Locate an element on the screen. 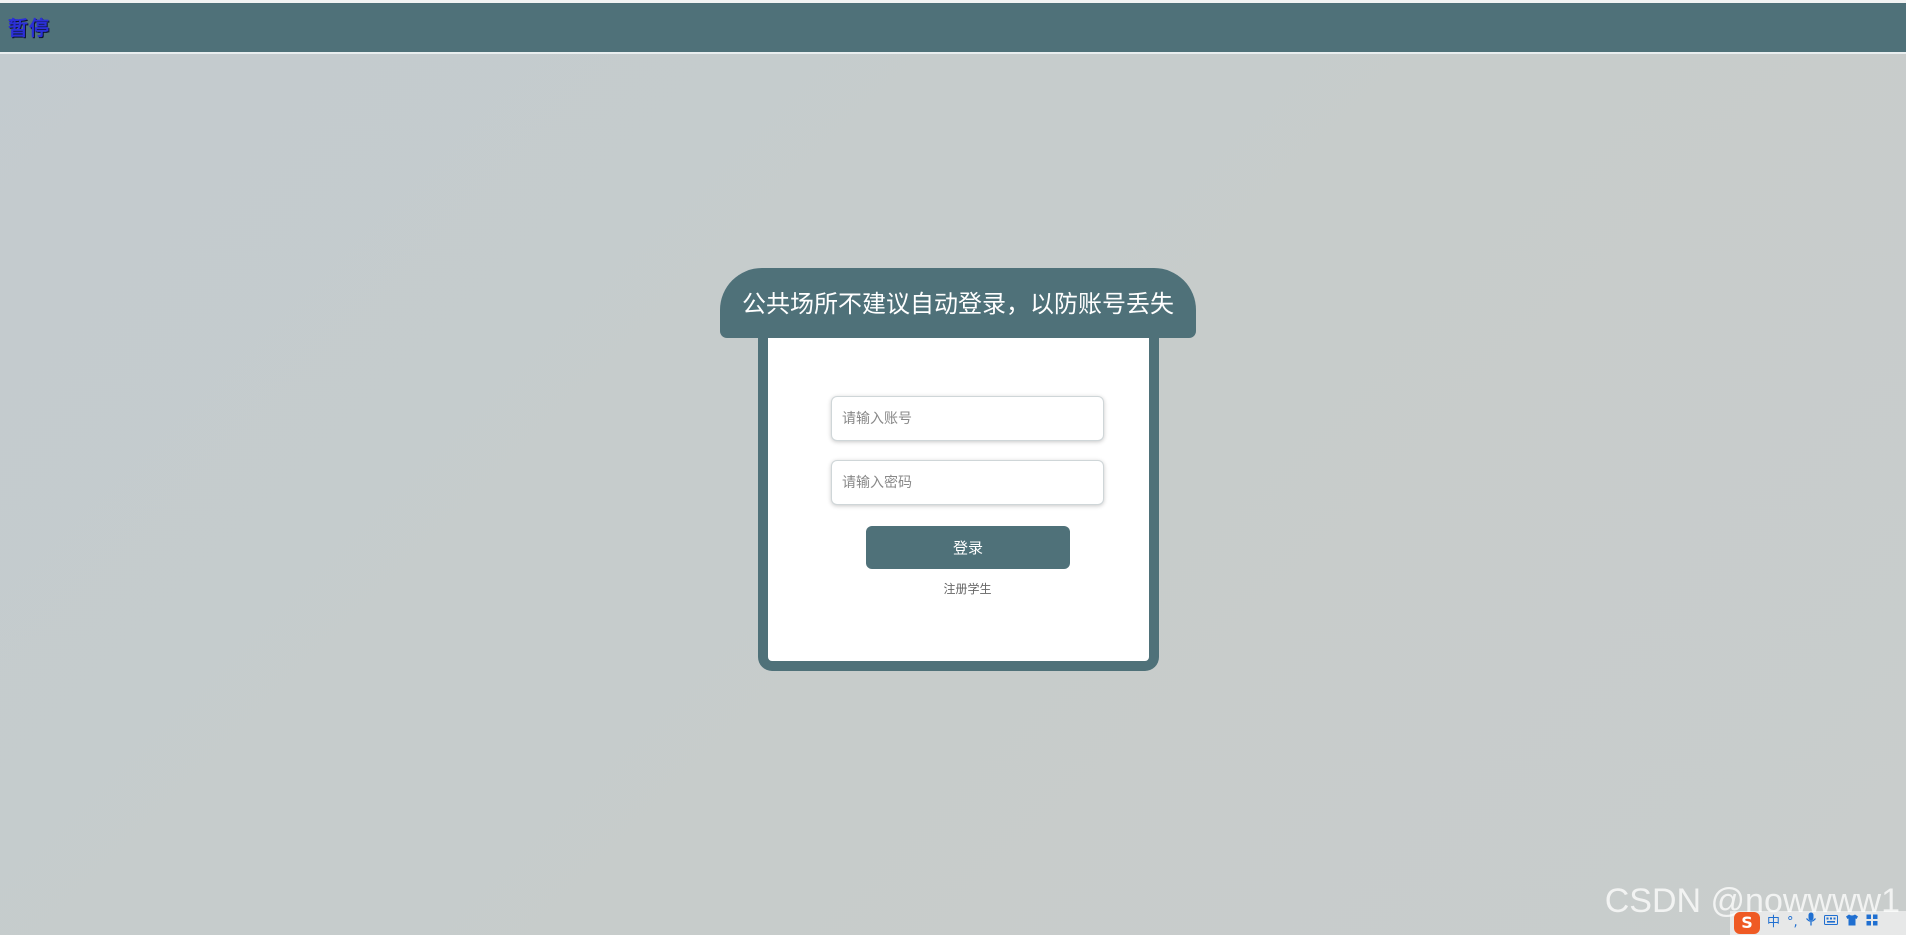  sogou-logo-icon: S is located at coordinates (1747, 923).